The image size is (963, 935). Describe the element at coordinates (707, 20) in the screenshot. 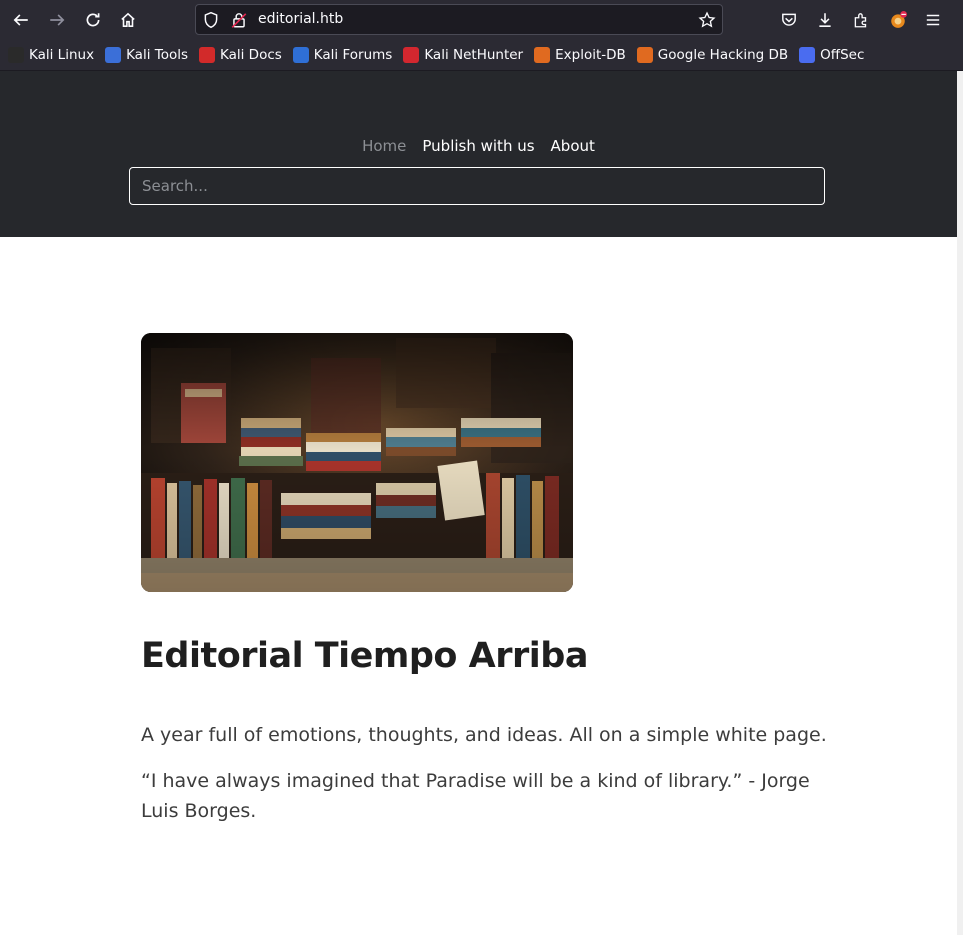

I see `bookmark-star-icon` at that location.